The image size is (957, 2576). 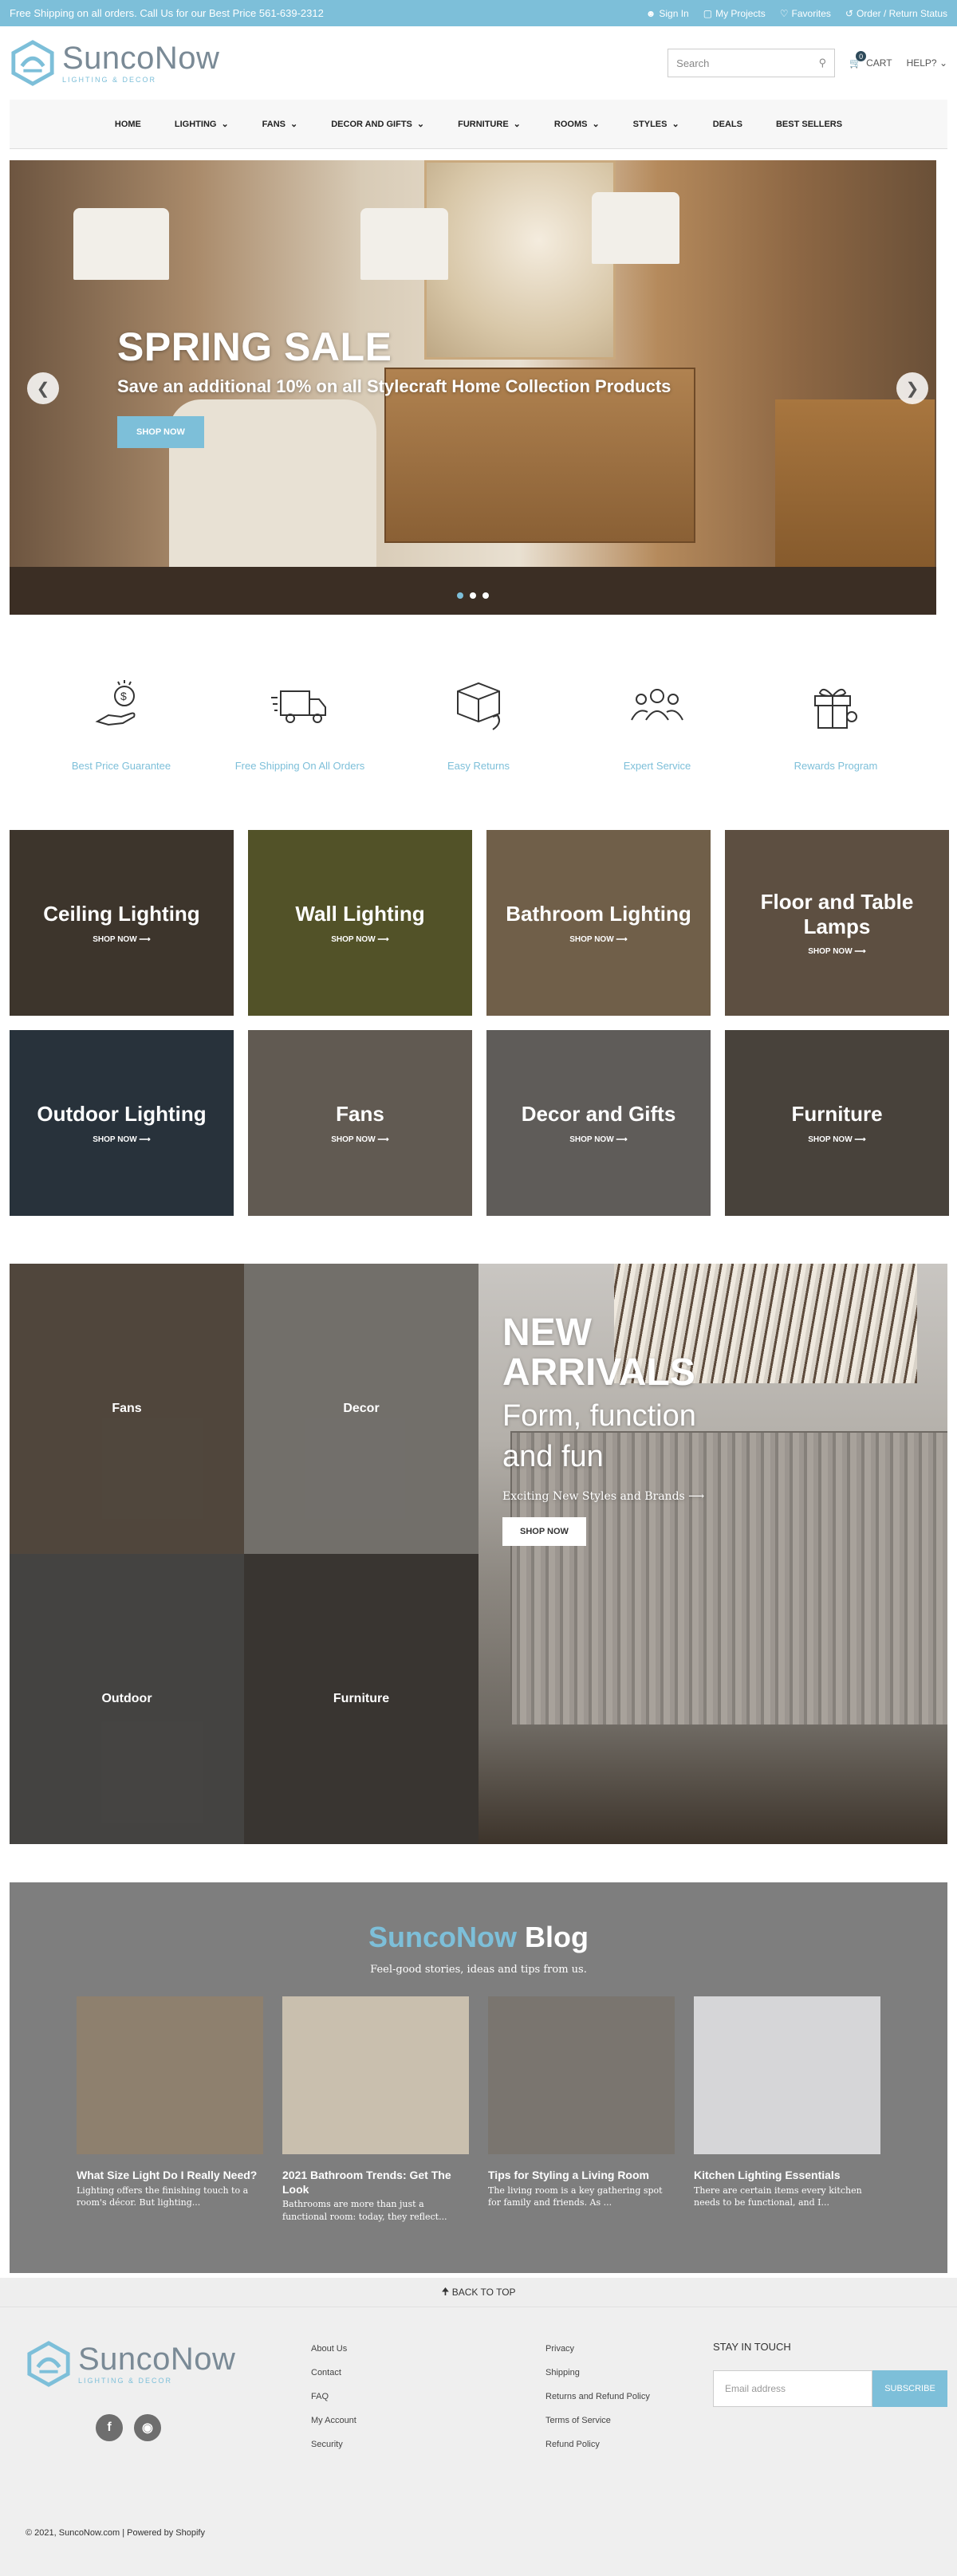 I want to click on return-icon: ↺, so click(x=849, y=13).